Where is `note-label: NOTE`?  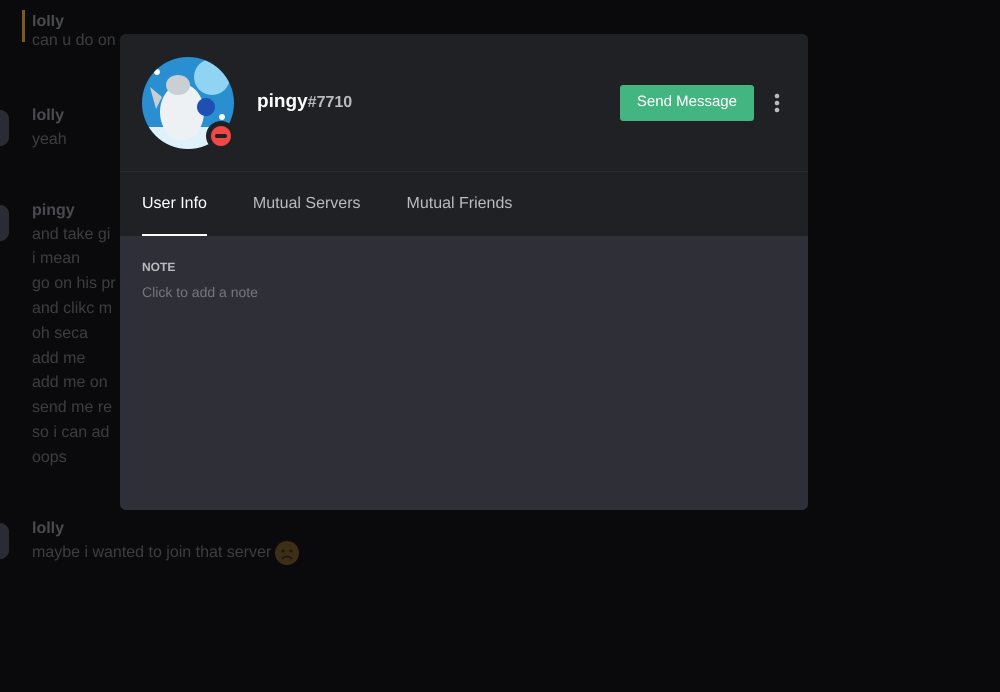
note-label: NOTE is located at coordinates (159, 267).